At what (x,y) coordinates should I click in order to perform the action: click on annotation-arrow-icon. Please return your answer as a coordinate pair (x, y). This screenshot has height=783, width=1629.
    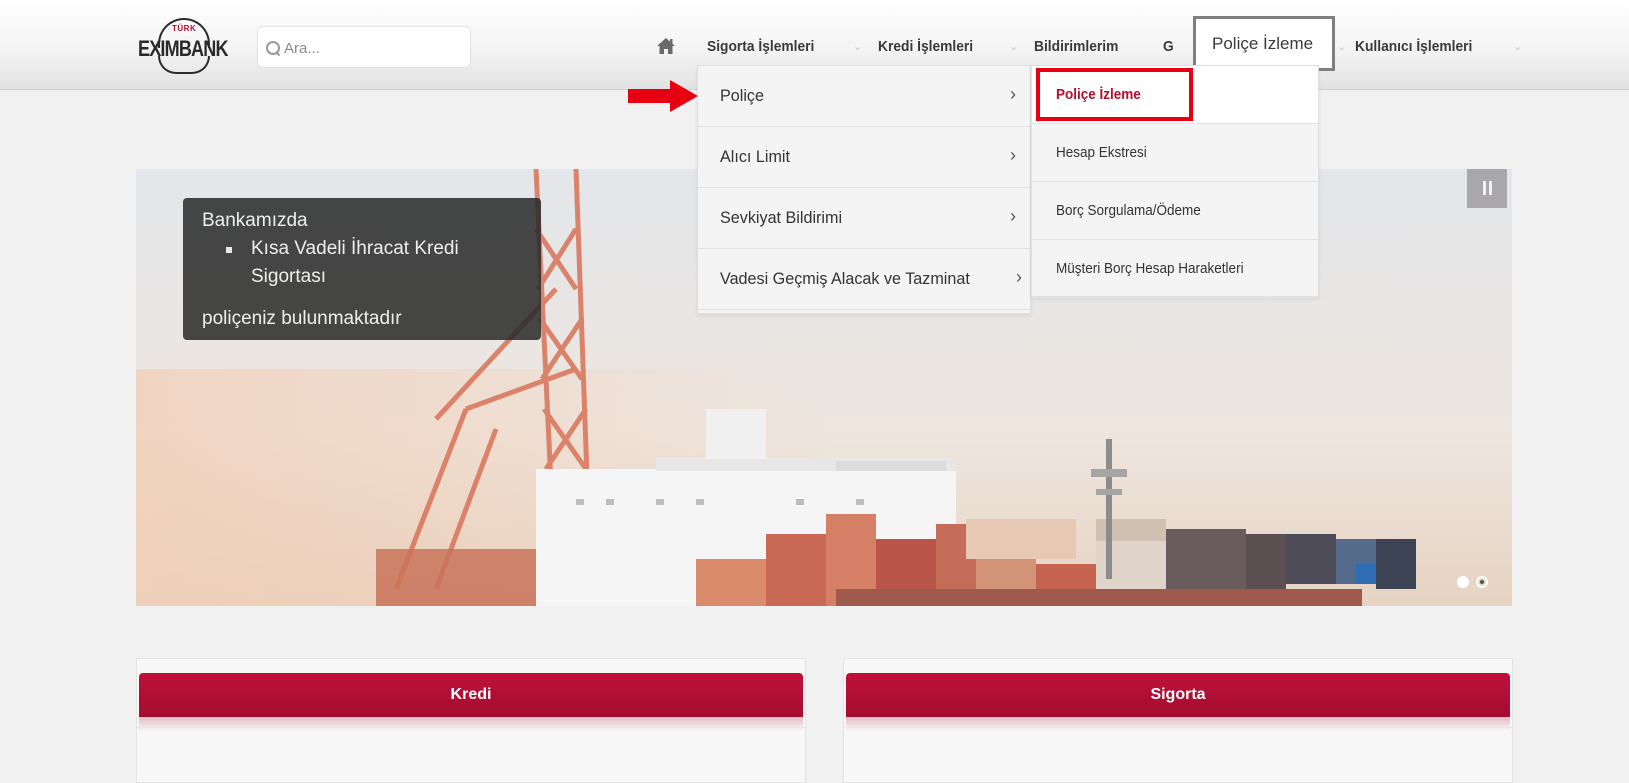
    Looking at the image, I should click on (663, 96).